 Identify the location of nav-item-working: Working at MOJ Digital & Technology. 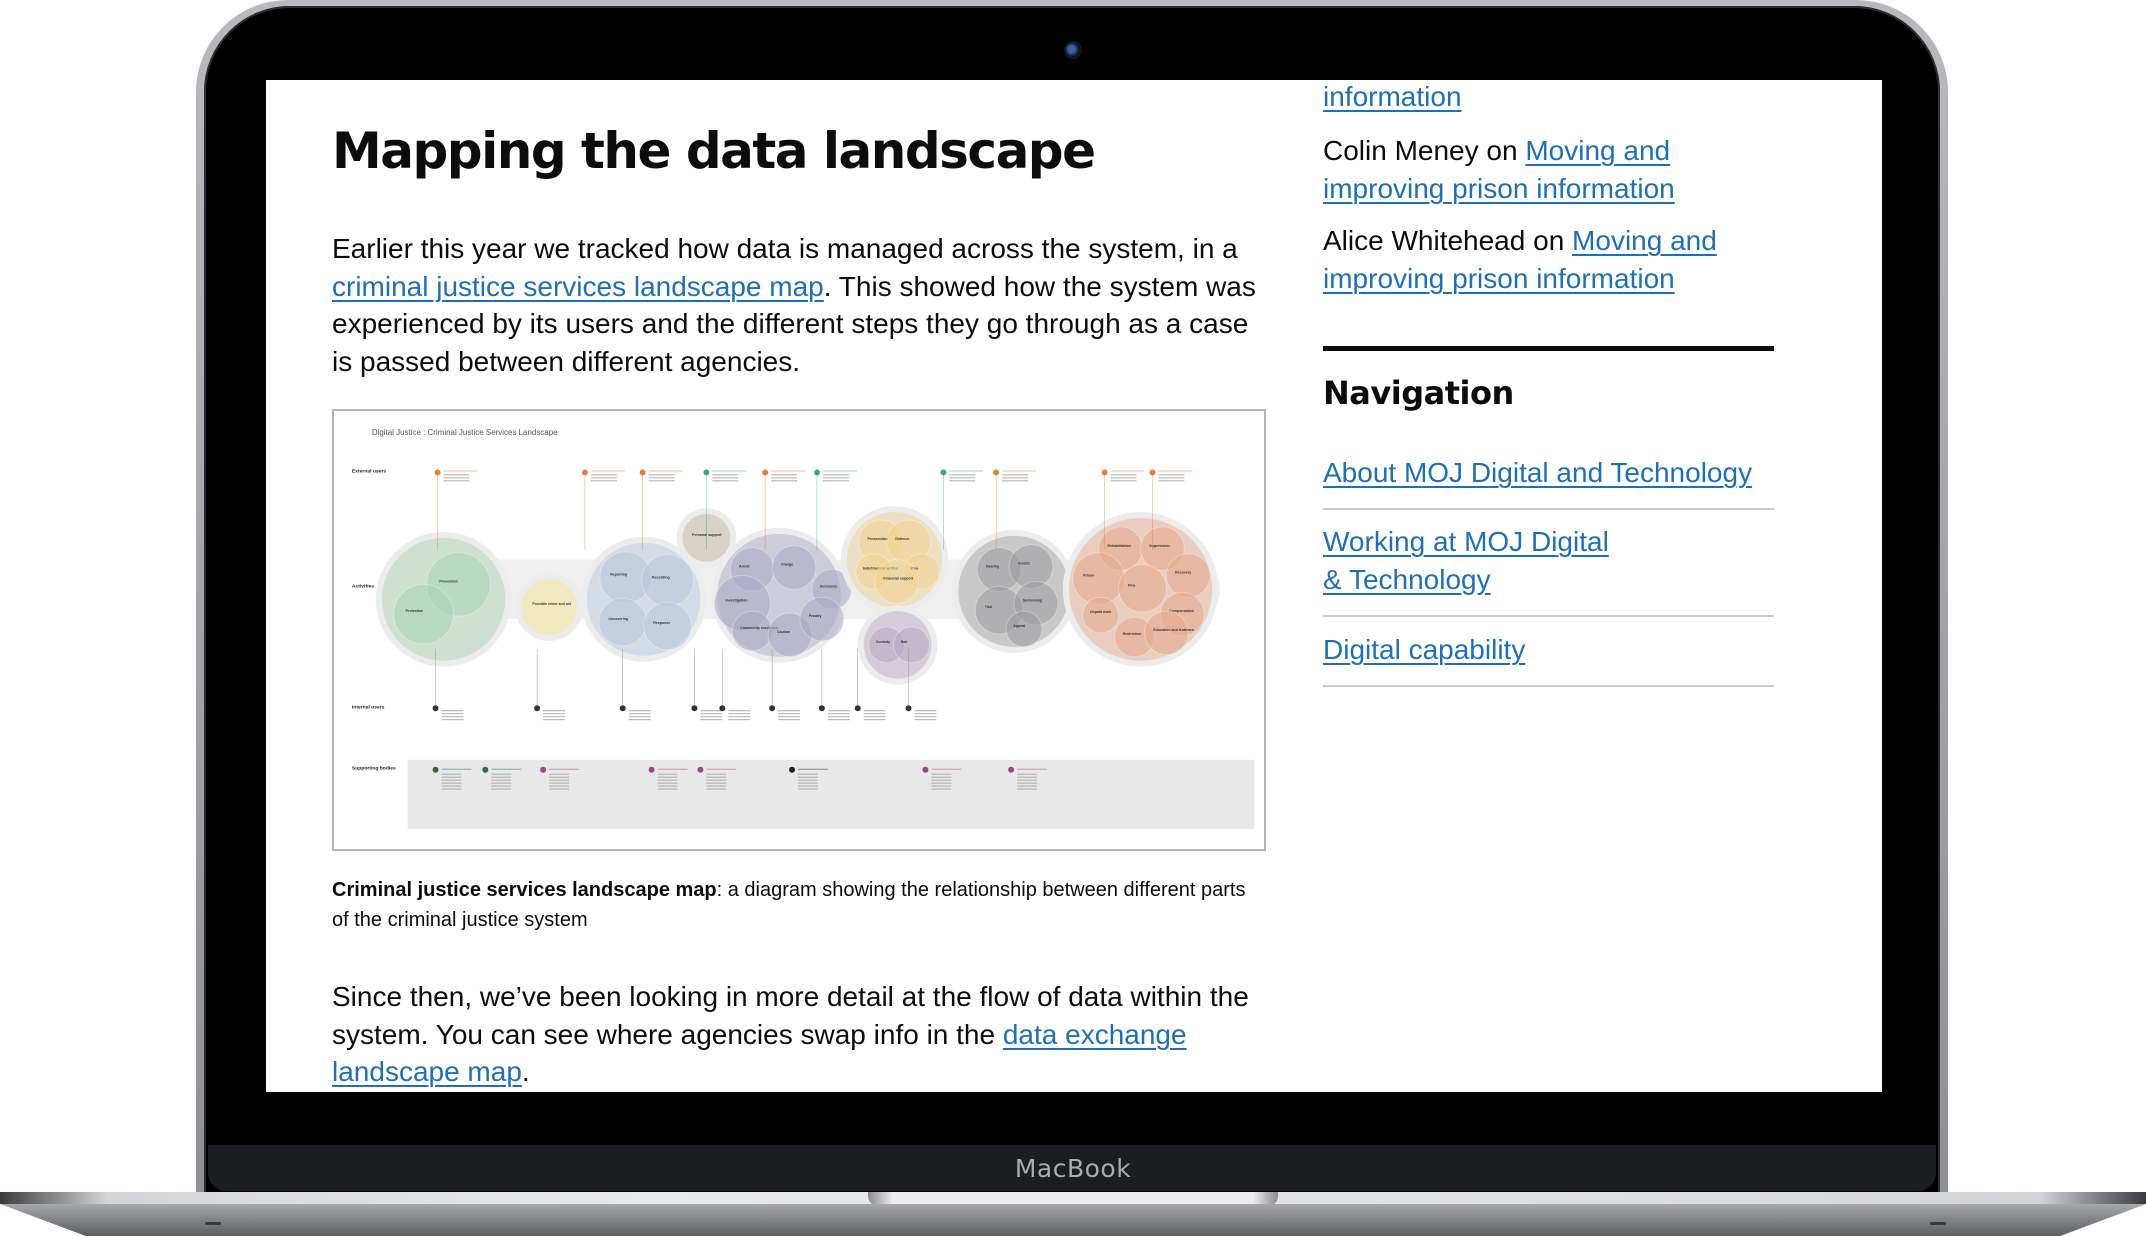
(1548, 570).